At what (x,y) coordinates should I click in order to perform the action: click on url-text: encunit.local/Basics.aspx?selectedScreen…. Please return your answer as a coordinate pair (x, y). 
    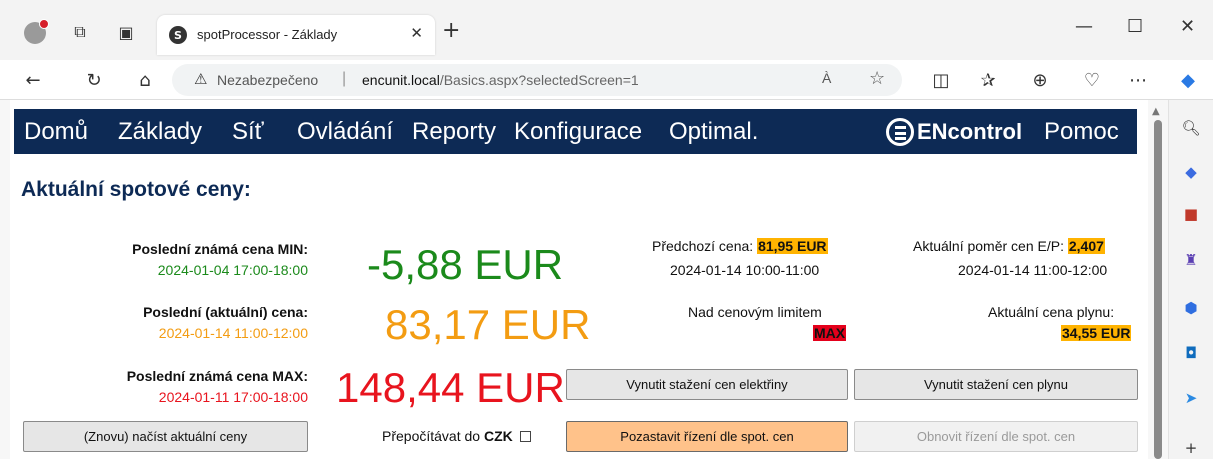
    Looking at the image, I should click on (500, 80).